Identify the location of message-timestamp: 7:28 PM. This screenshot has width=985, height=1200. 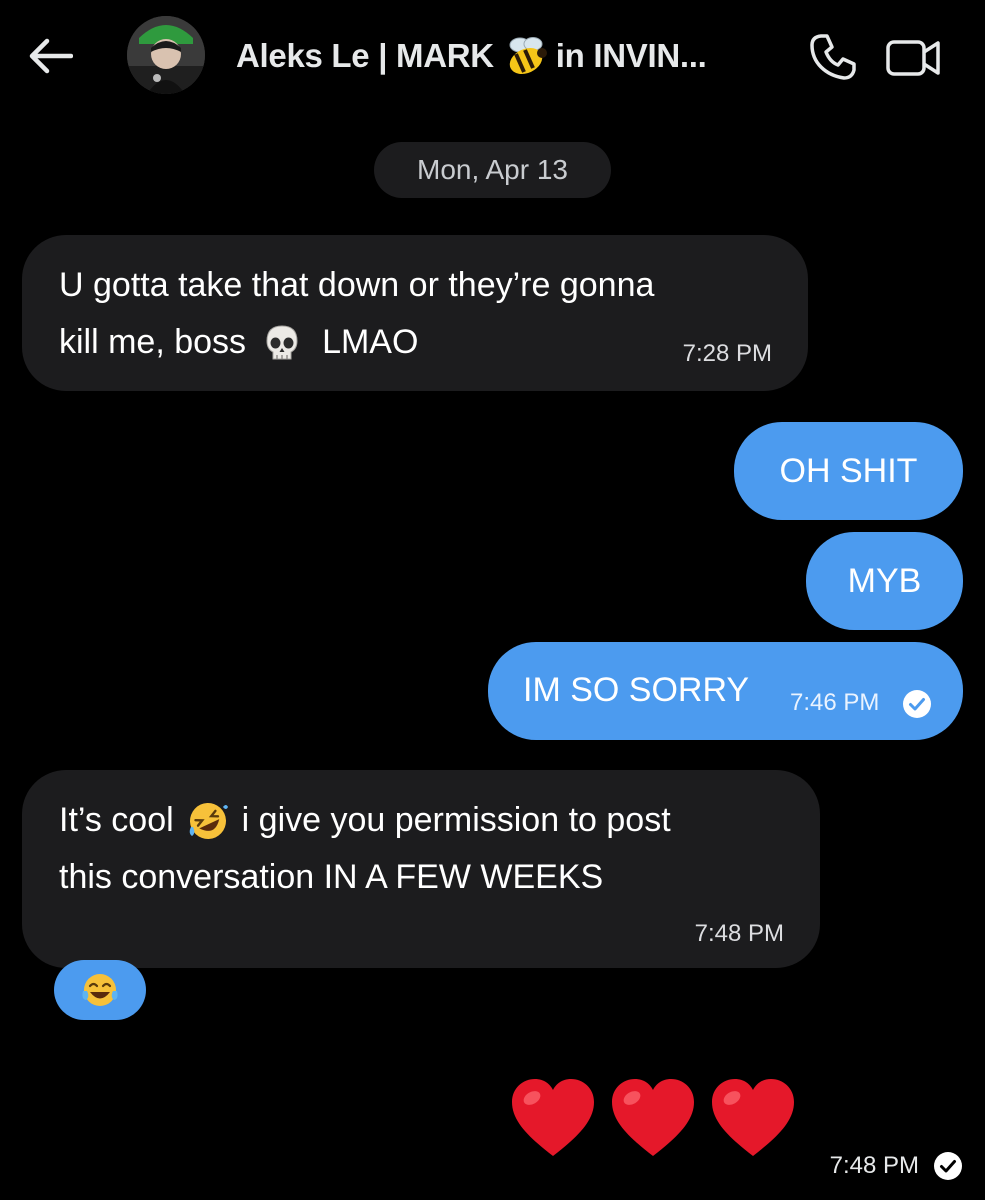
(727, 353).